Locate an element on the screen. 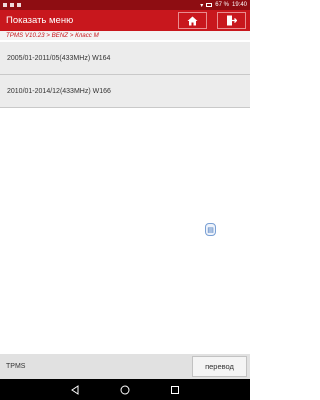 Image resolution: width=320 pixels, height=400 pixels. exit-icon is located at coordinates (232, 20).